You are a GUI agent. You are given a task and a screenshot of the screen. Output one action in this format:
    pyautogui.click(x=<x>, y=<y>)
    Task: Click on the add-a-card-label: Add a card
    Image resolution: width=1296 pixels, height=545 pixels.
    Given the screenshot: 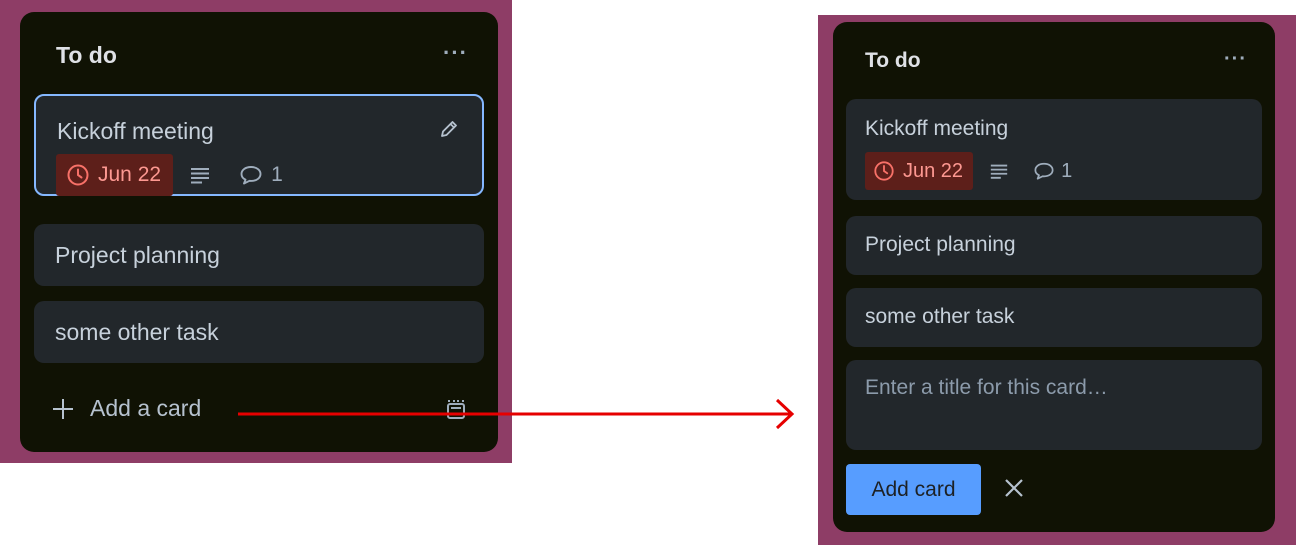 What is the action you would take?
    pyautogui.click(x=146, y=408)
    